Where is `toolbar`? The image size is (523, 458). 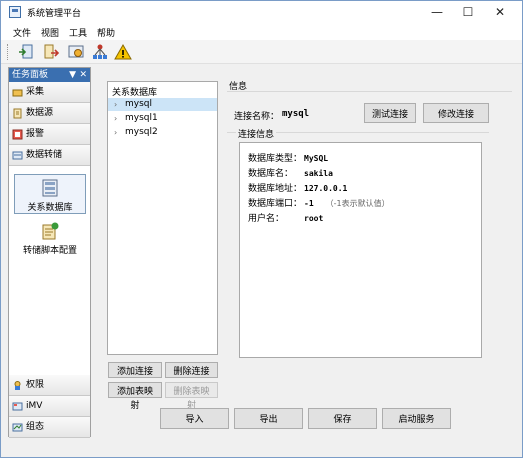
toolbar is located at coordinates (261, 52).